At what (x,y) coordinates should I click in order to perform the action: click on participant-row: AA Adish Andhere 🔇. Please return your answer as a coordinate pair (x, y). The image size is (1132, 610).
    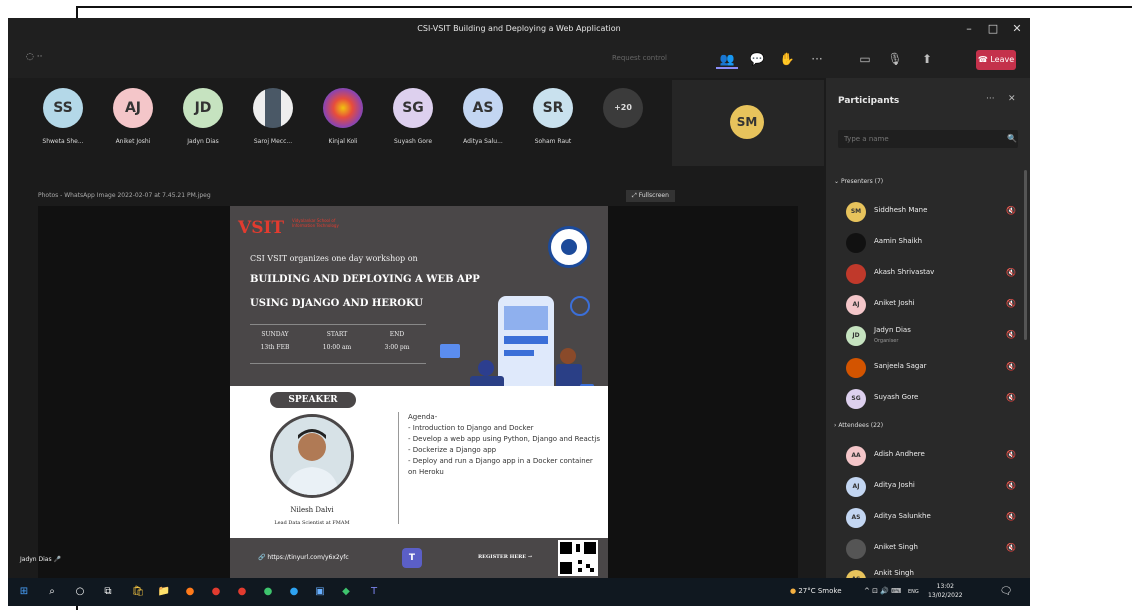
    Looking at the image, I should click on (931, 456).